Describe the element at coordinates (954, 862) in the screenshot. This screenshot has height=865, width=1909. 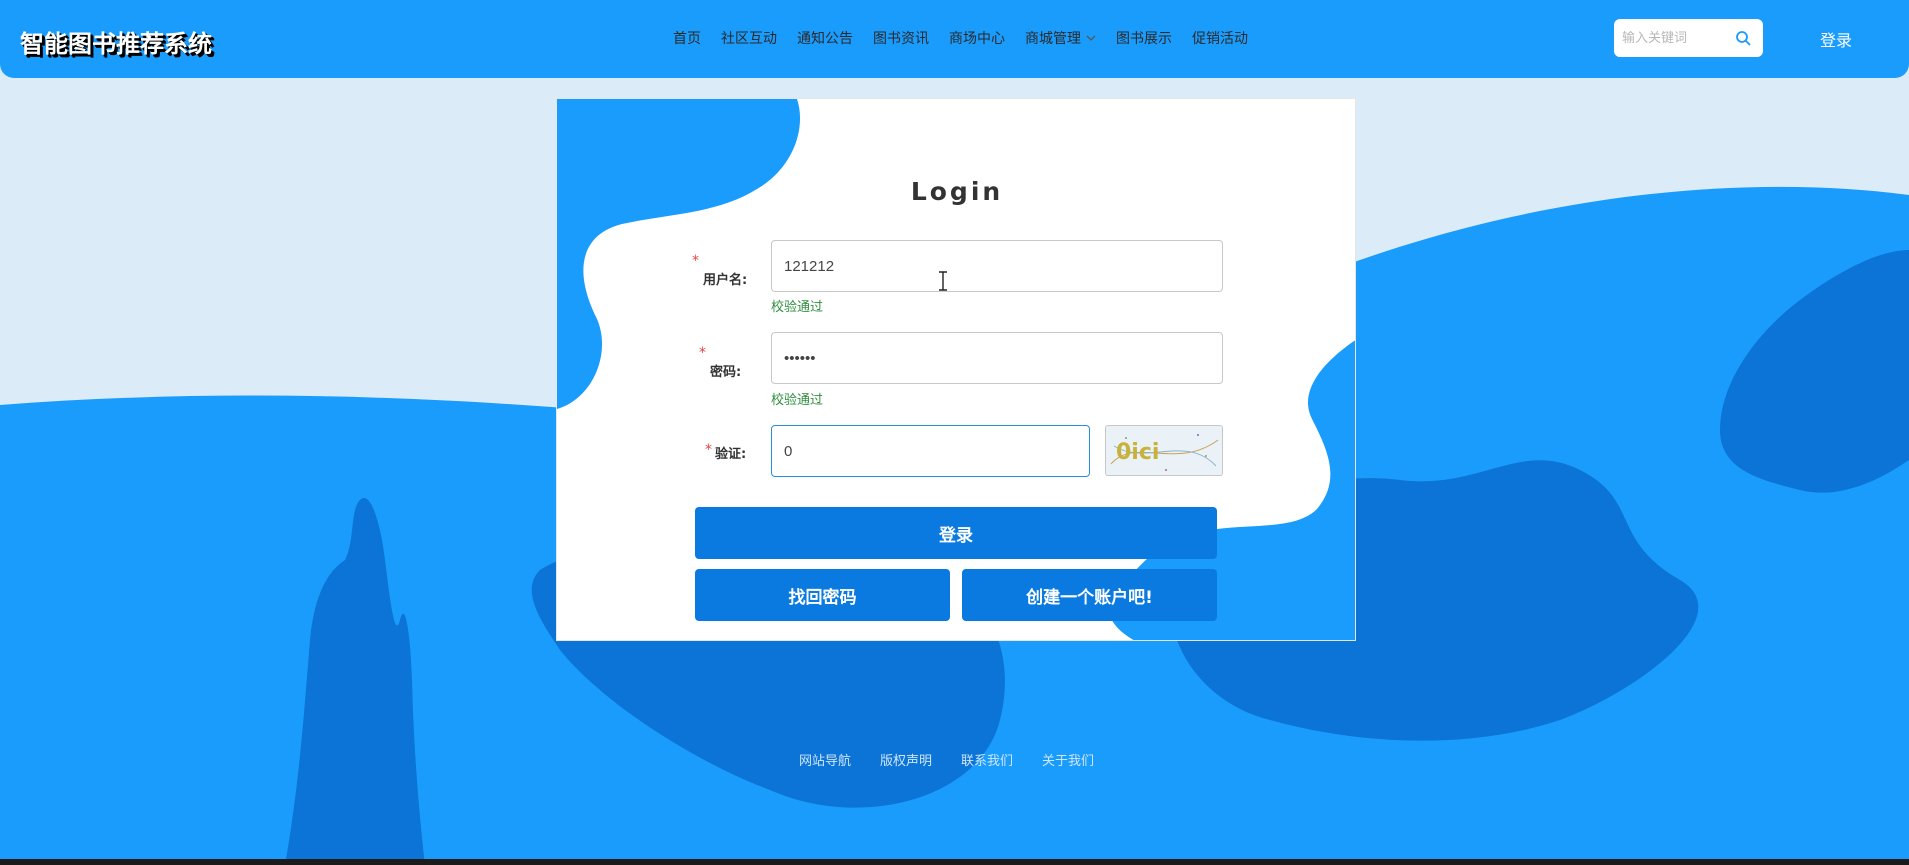
I see `taskbar-strip` at that location.